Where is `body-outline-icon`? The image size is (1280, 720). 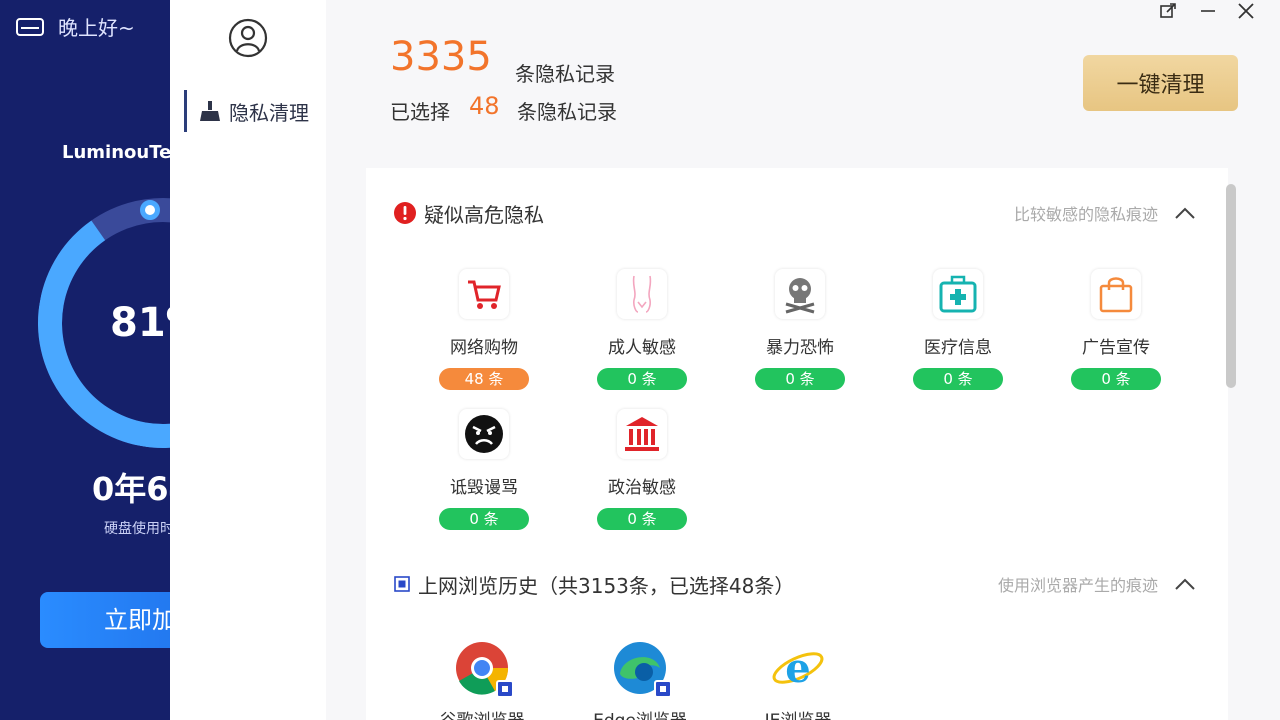
body-outline-icon is located at coordinates (642, 294).